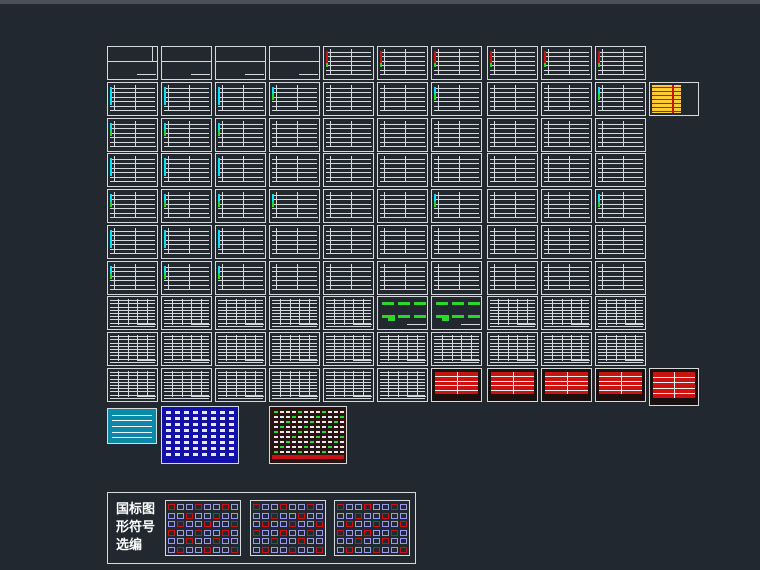 The image size is (760, 570). I want to click on legend-panel: 国标图 形符号 选编, so click(261, 528).